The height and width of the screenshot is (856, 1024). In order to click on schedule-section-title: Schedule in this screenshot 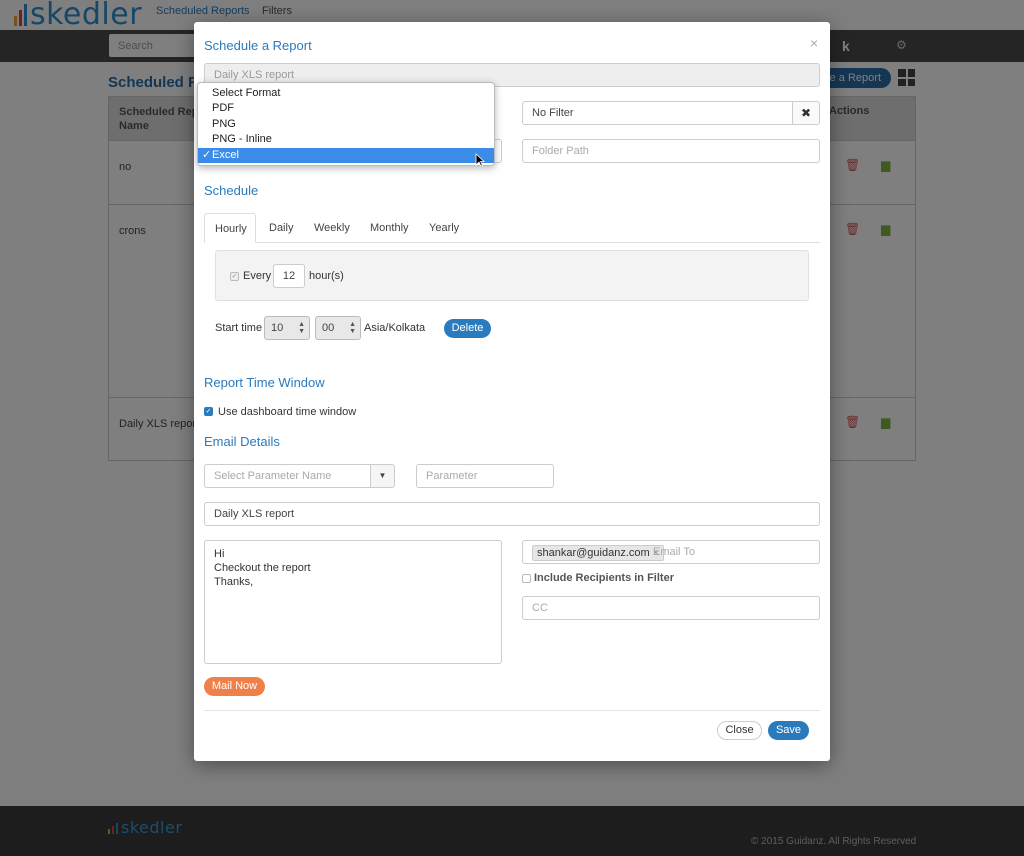, I will do `click(231, 190)`.